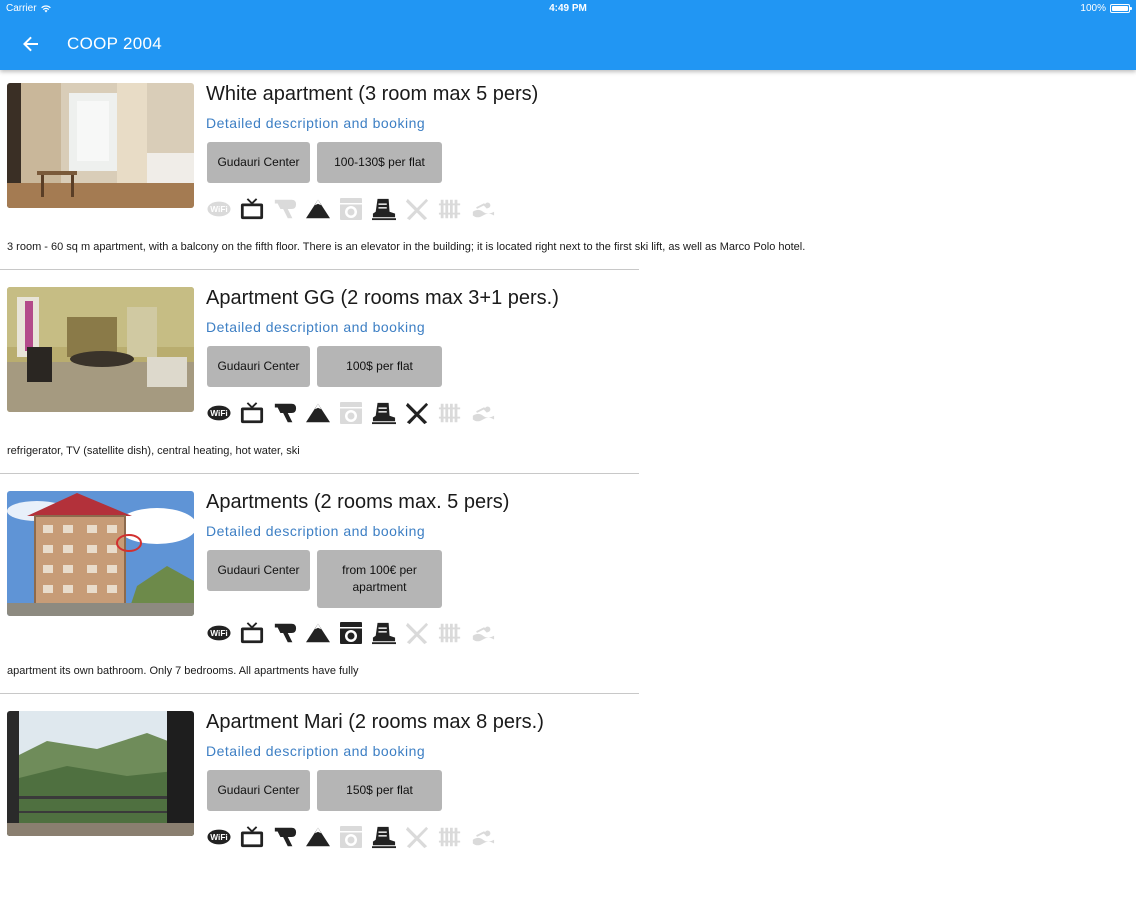 The image size is (1136, 902). What do you see at coordinates (568, 35) in the screenshot?
I see `app-bar: Carrier 4:49 PM 100% COOP 2004` at bounding box center [568, 35].